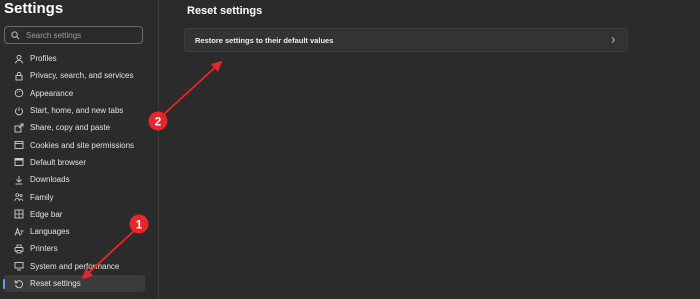 The height and width of the screenshot is (299, 700). Describe the element at coordinates (70, 128) in the screenshot. I see `sidebar-item-label: Share, copy and paste` at that location.